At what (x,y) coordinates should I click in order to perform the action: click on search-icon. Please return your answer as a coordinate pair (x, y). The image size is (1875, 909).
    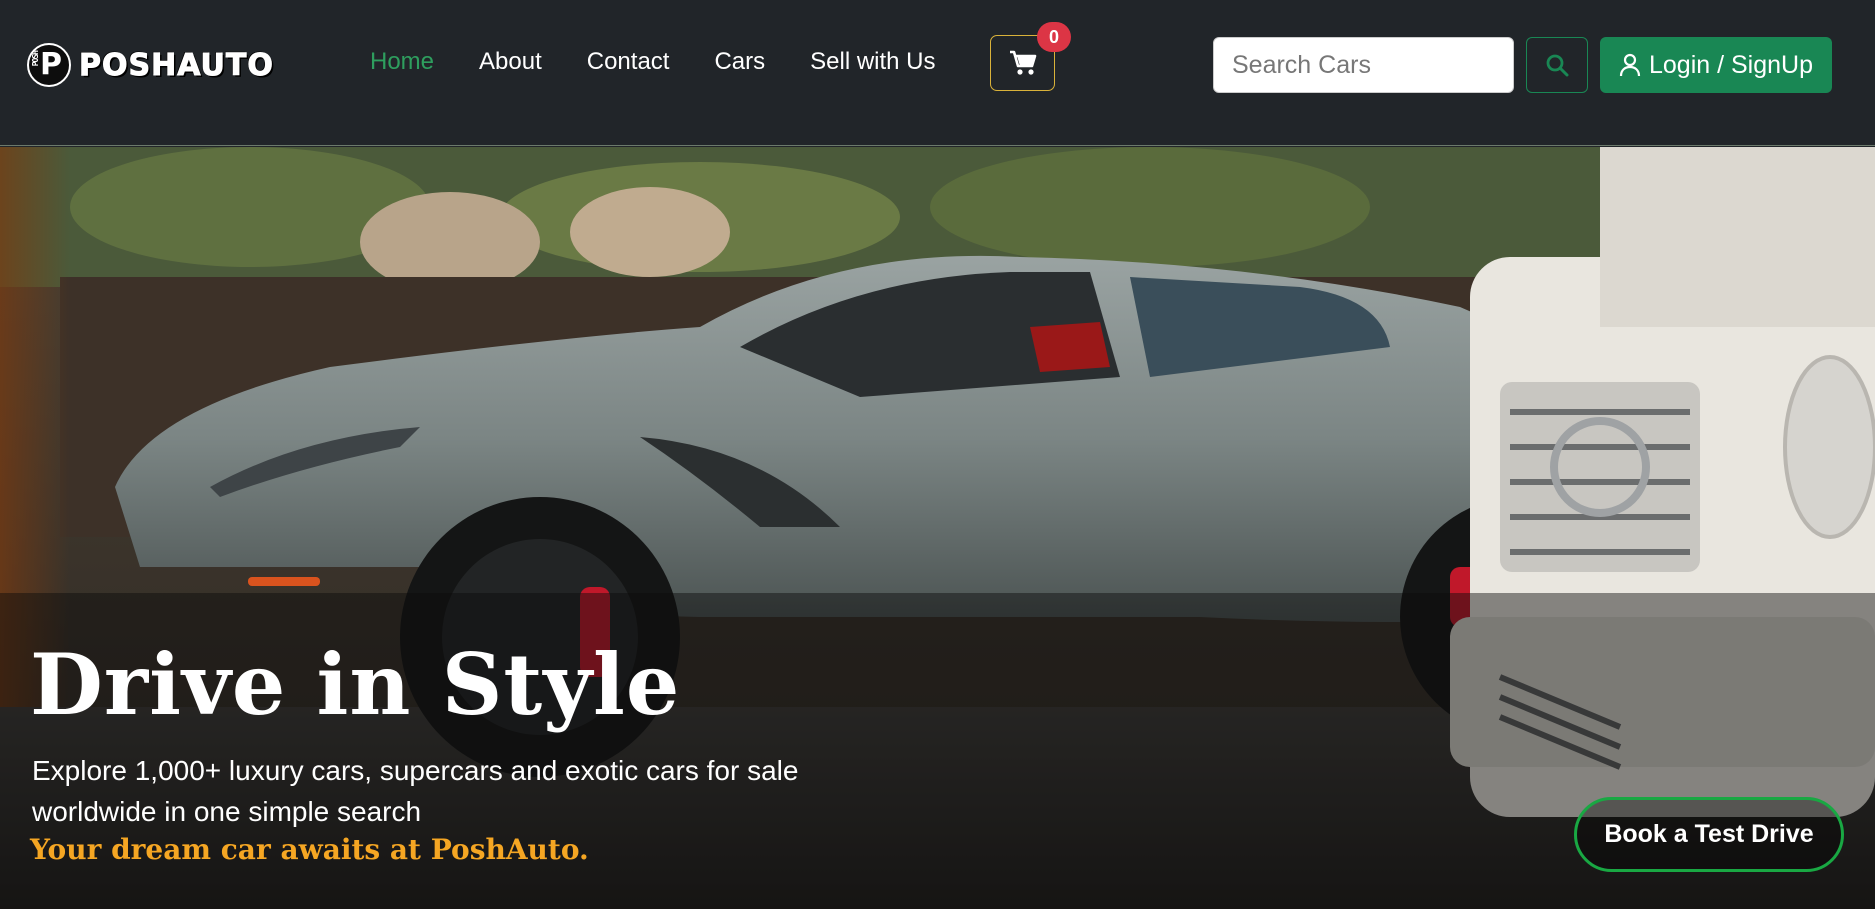
    Looking at the image, I should click on (1557, 65).